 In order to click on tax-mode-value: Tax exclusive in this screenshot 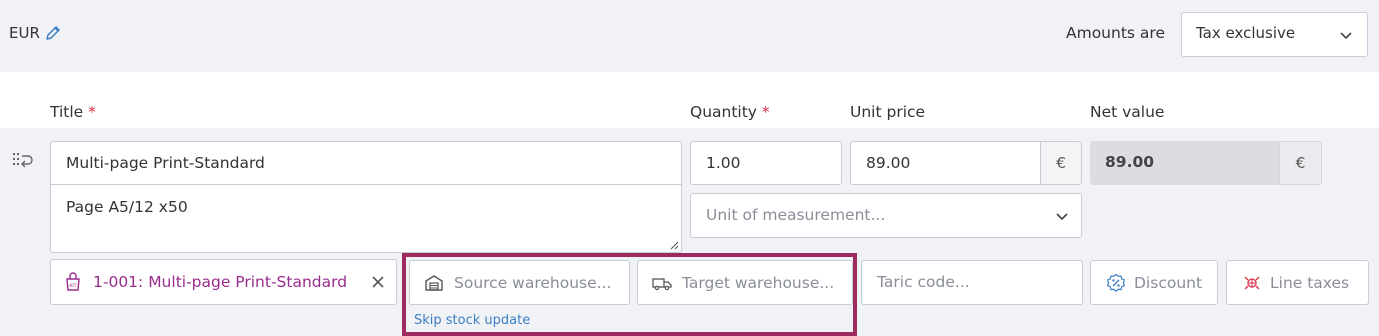, I will do `click(1246, 33)`.